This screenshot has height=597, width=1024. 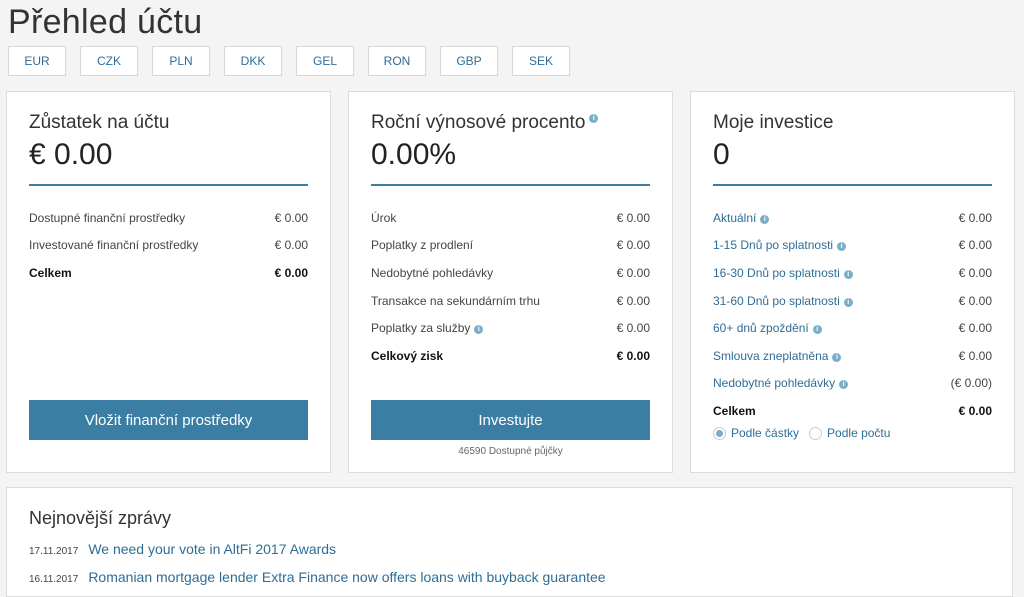 I want to click on currency-tab-gbp: GBP, so click(x=469, y=61).